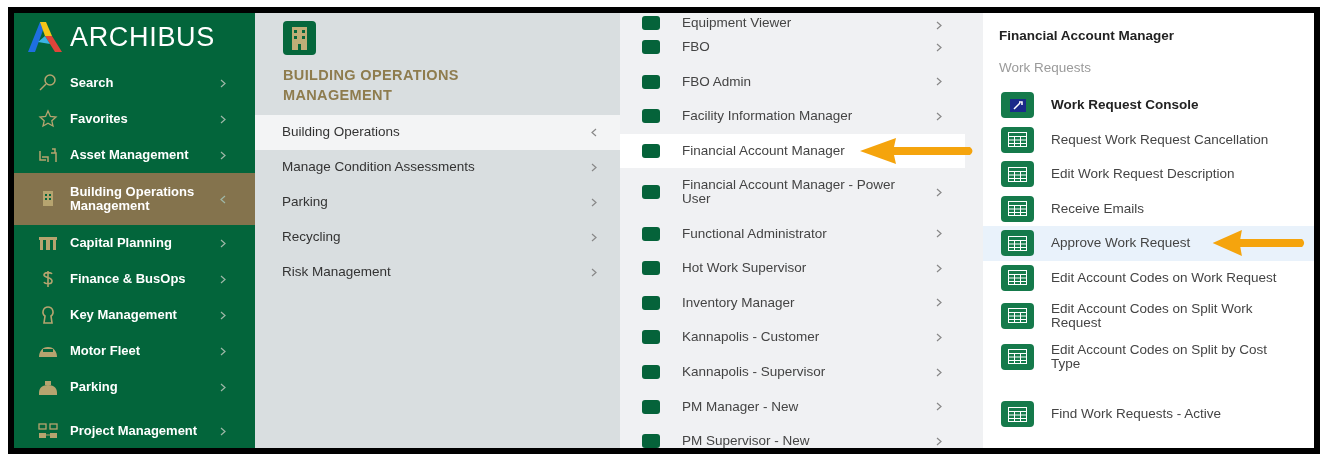 This screenshot has width=1328, height=458. What do you see at coordinates (1148, 243) in the screenshot?
I see `task-item: Approve Work Request` at bounding box center [1148, 243].